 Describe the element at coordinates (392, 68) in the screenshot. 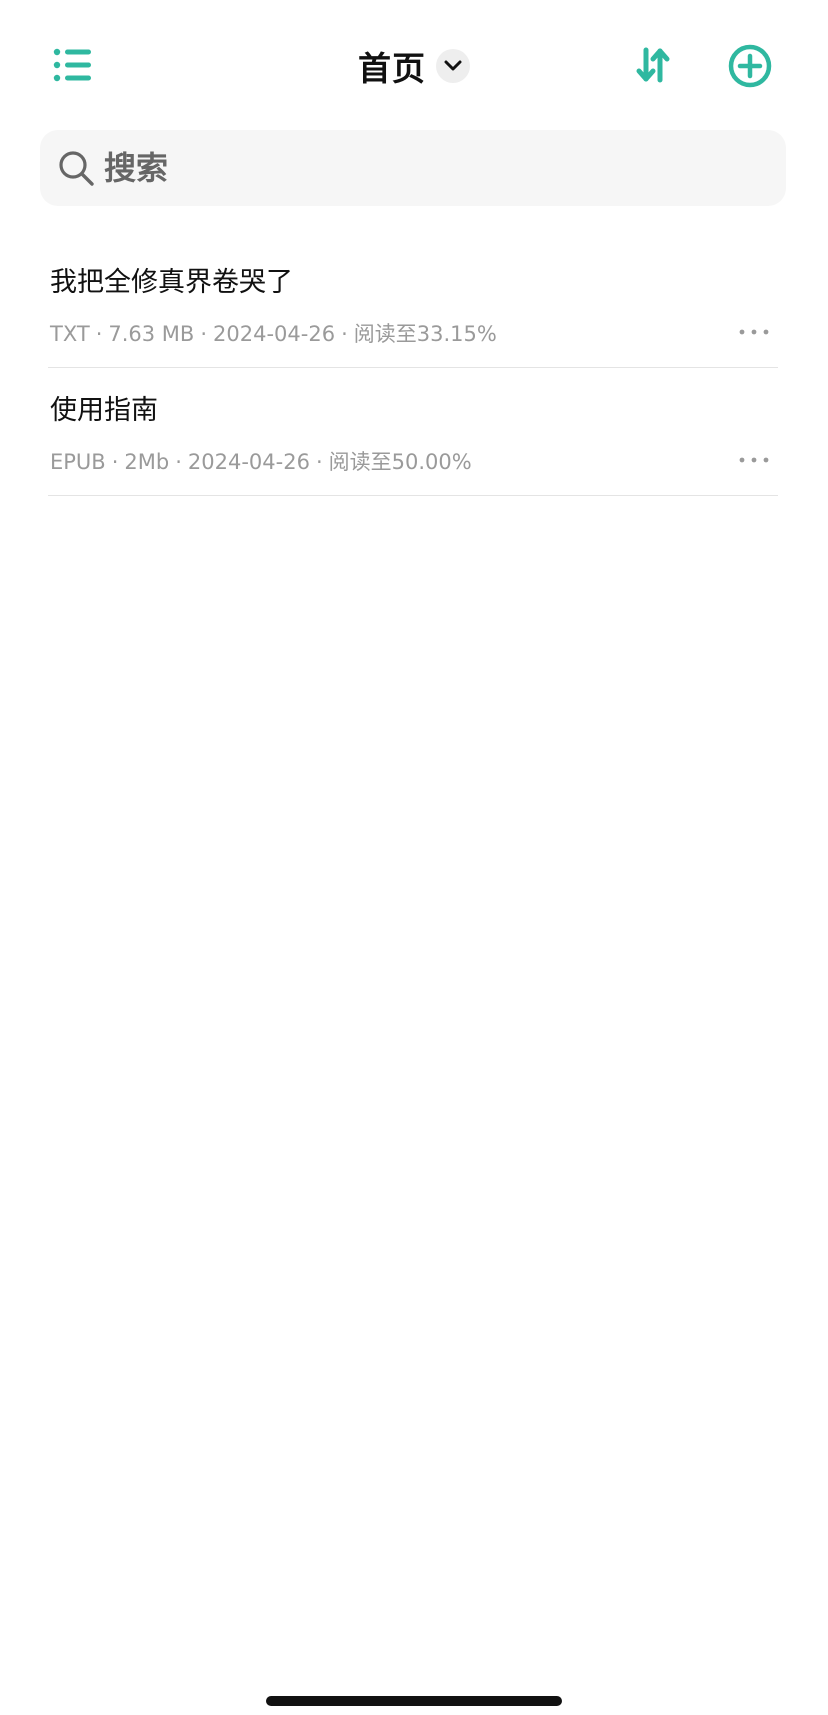

I see `page-title: 首页` at that location.